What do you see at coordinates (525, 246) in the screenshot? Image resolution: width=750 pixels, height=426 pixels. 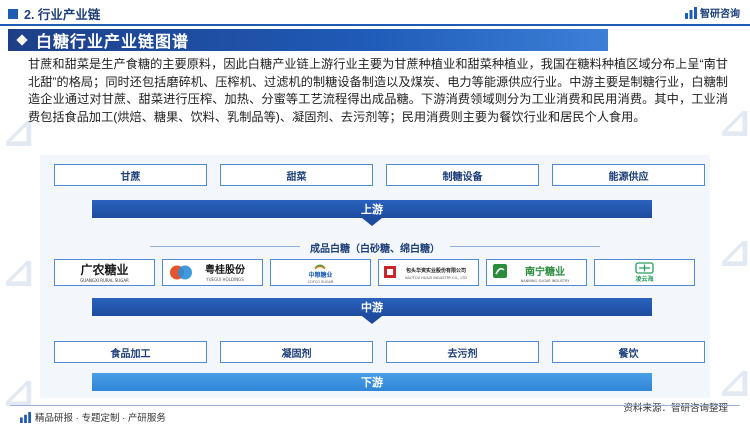 I see `products-line-right` at bounding box center [525, 246].